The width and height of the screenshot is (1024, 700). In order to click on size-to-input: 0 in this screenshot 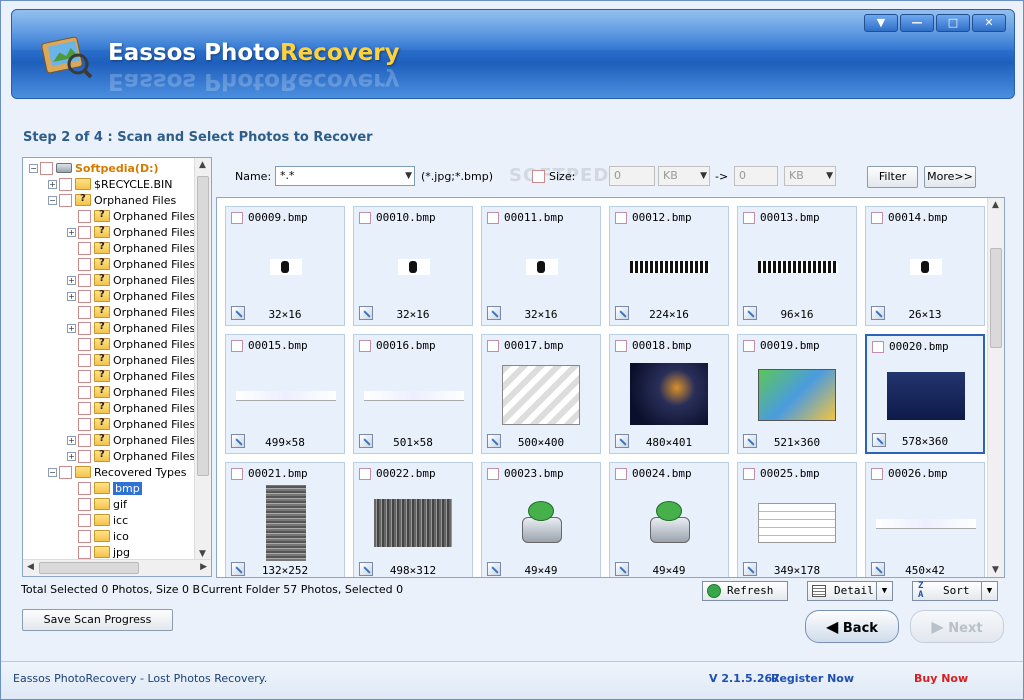, I will do `click(756, 176)`.